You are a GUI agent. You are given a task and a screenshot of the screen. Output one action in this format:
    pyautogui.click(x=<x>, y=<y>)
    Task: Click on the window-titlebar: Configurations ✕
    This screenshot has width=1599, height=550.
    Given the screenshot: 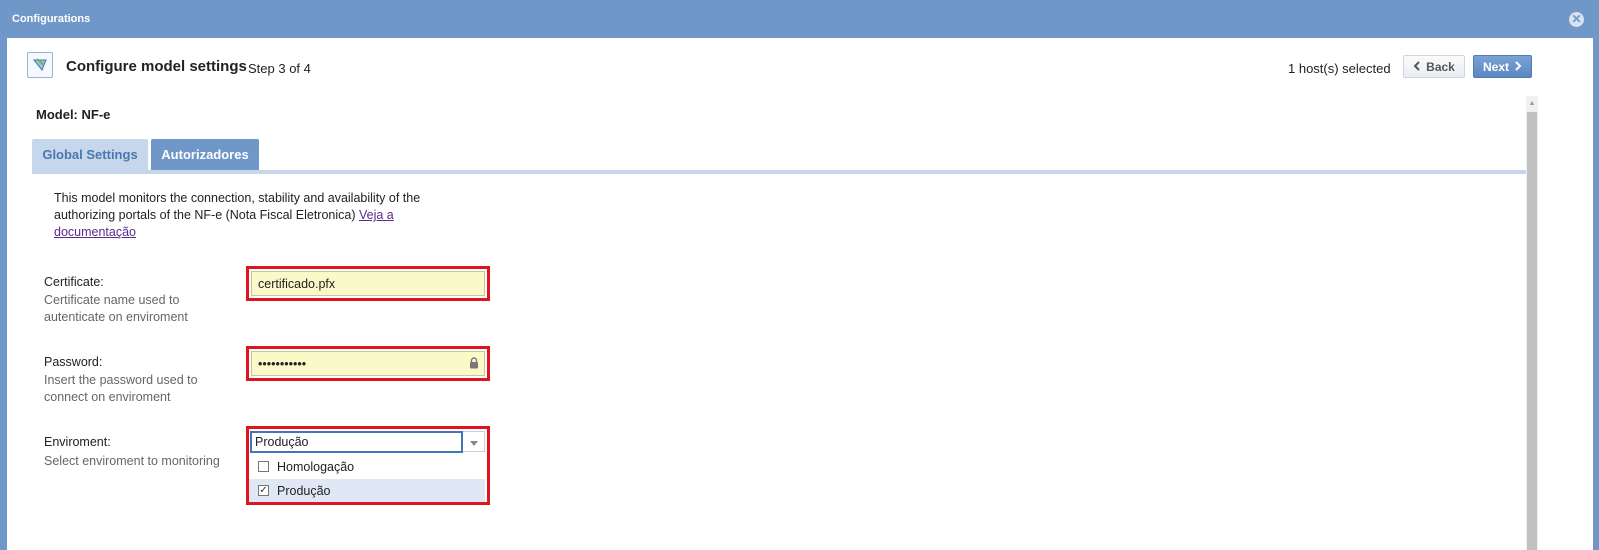 What is the action you would take?
    pyautogui.click(x=799, y=19)
    